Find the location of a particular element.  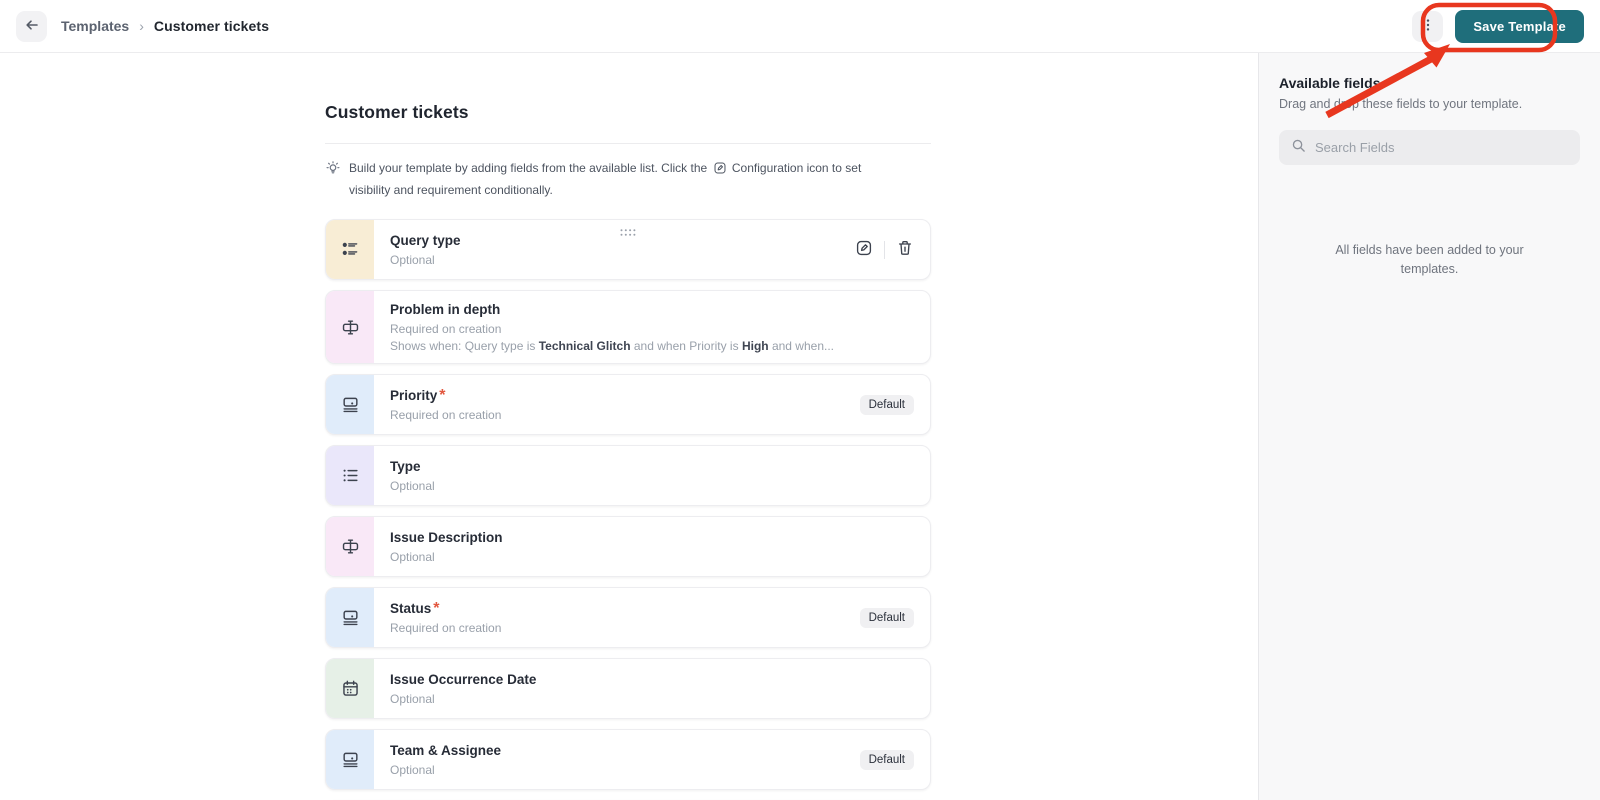

delete-button is located at coordinates (905, 249).